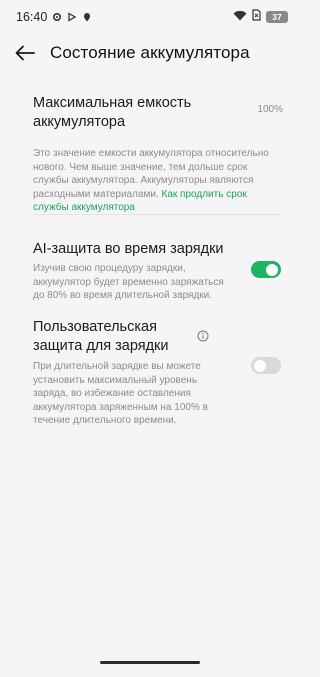  I want to click on ai-protection-label: AI-защита во время зарядки, so click(128, 249).